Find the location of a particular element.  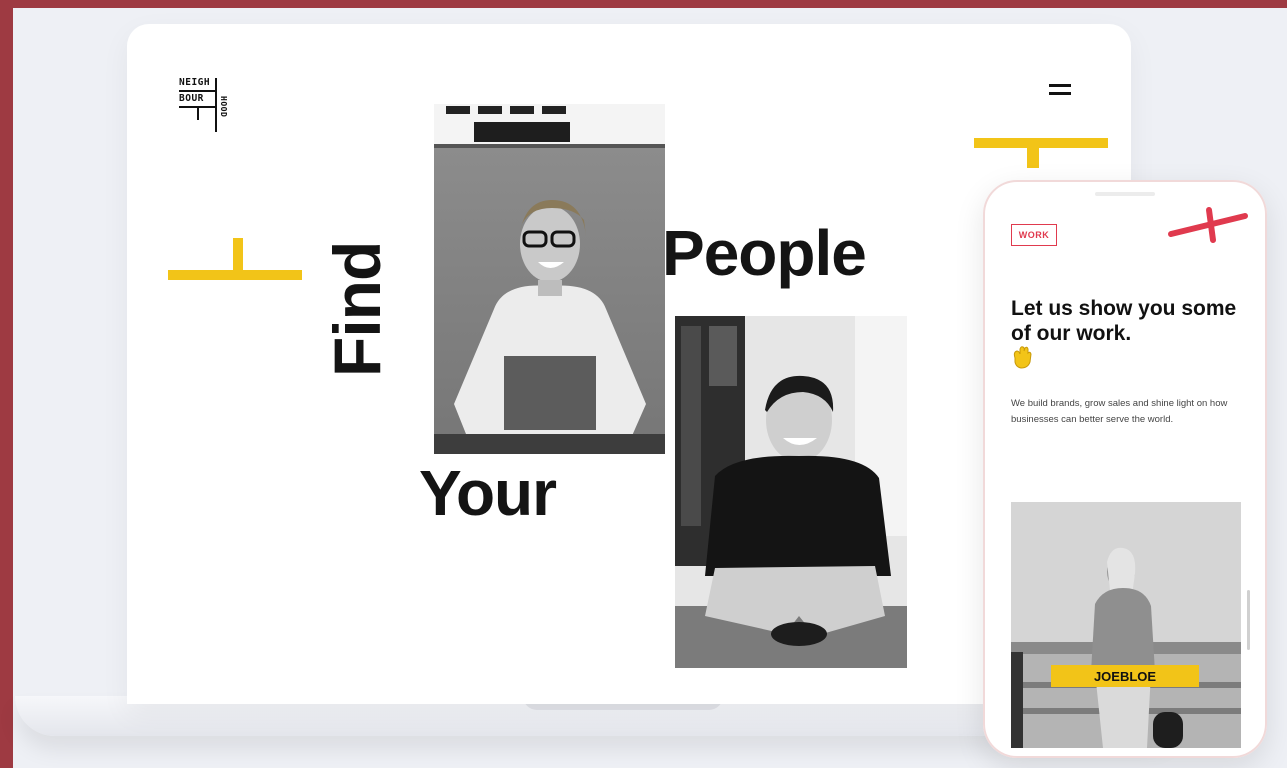

yellow-deco-right-bar is located at coordinates (1041, 143).